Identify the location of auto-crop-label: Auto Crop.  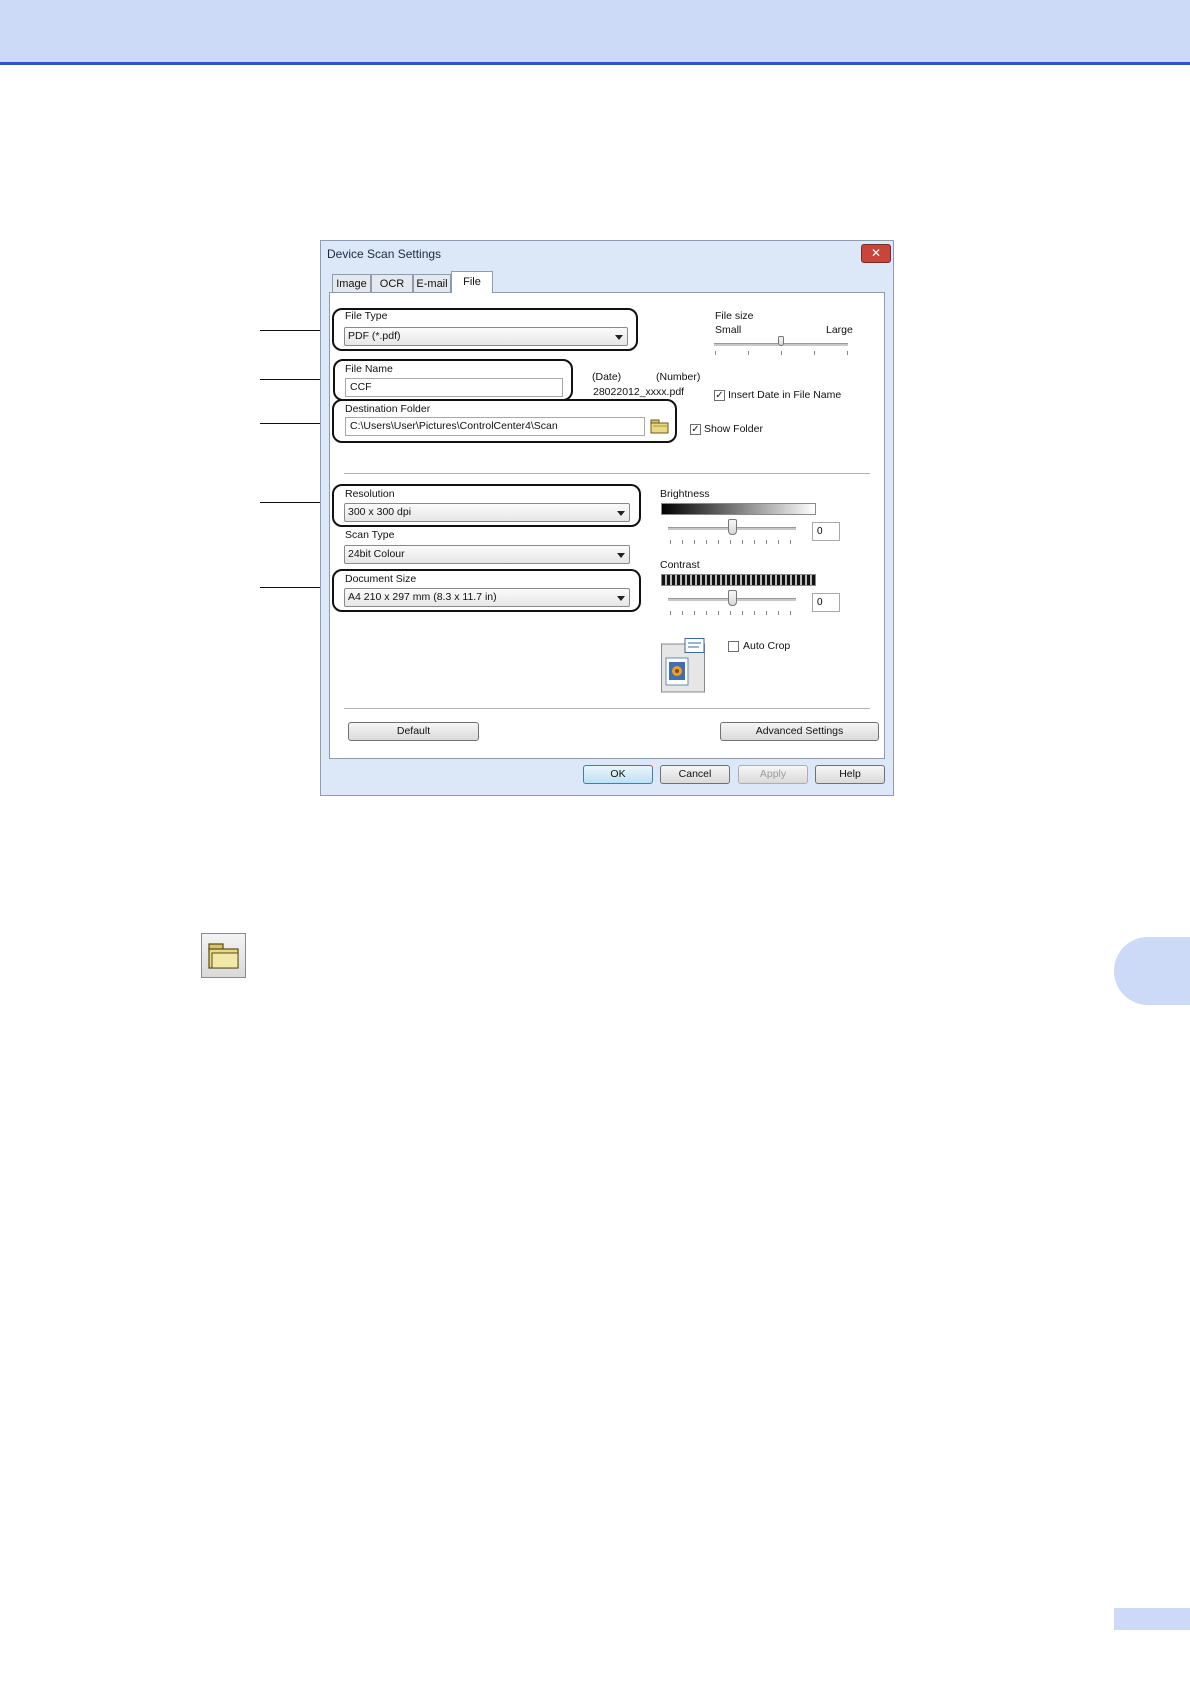
(767, 646).